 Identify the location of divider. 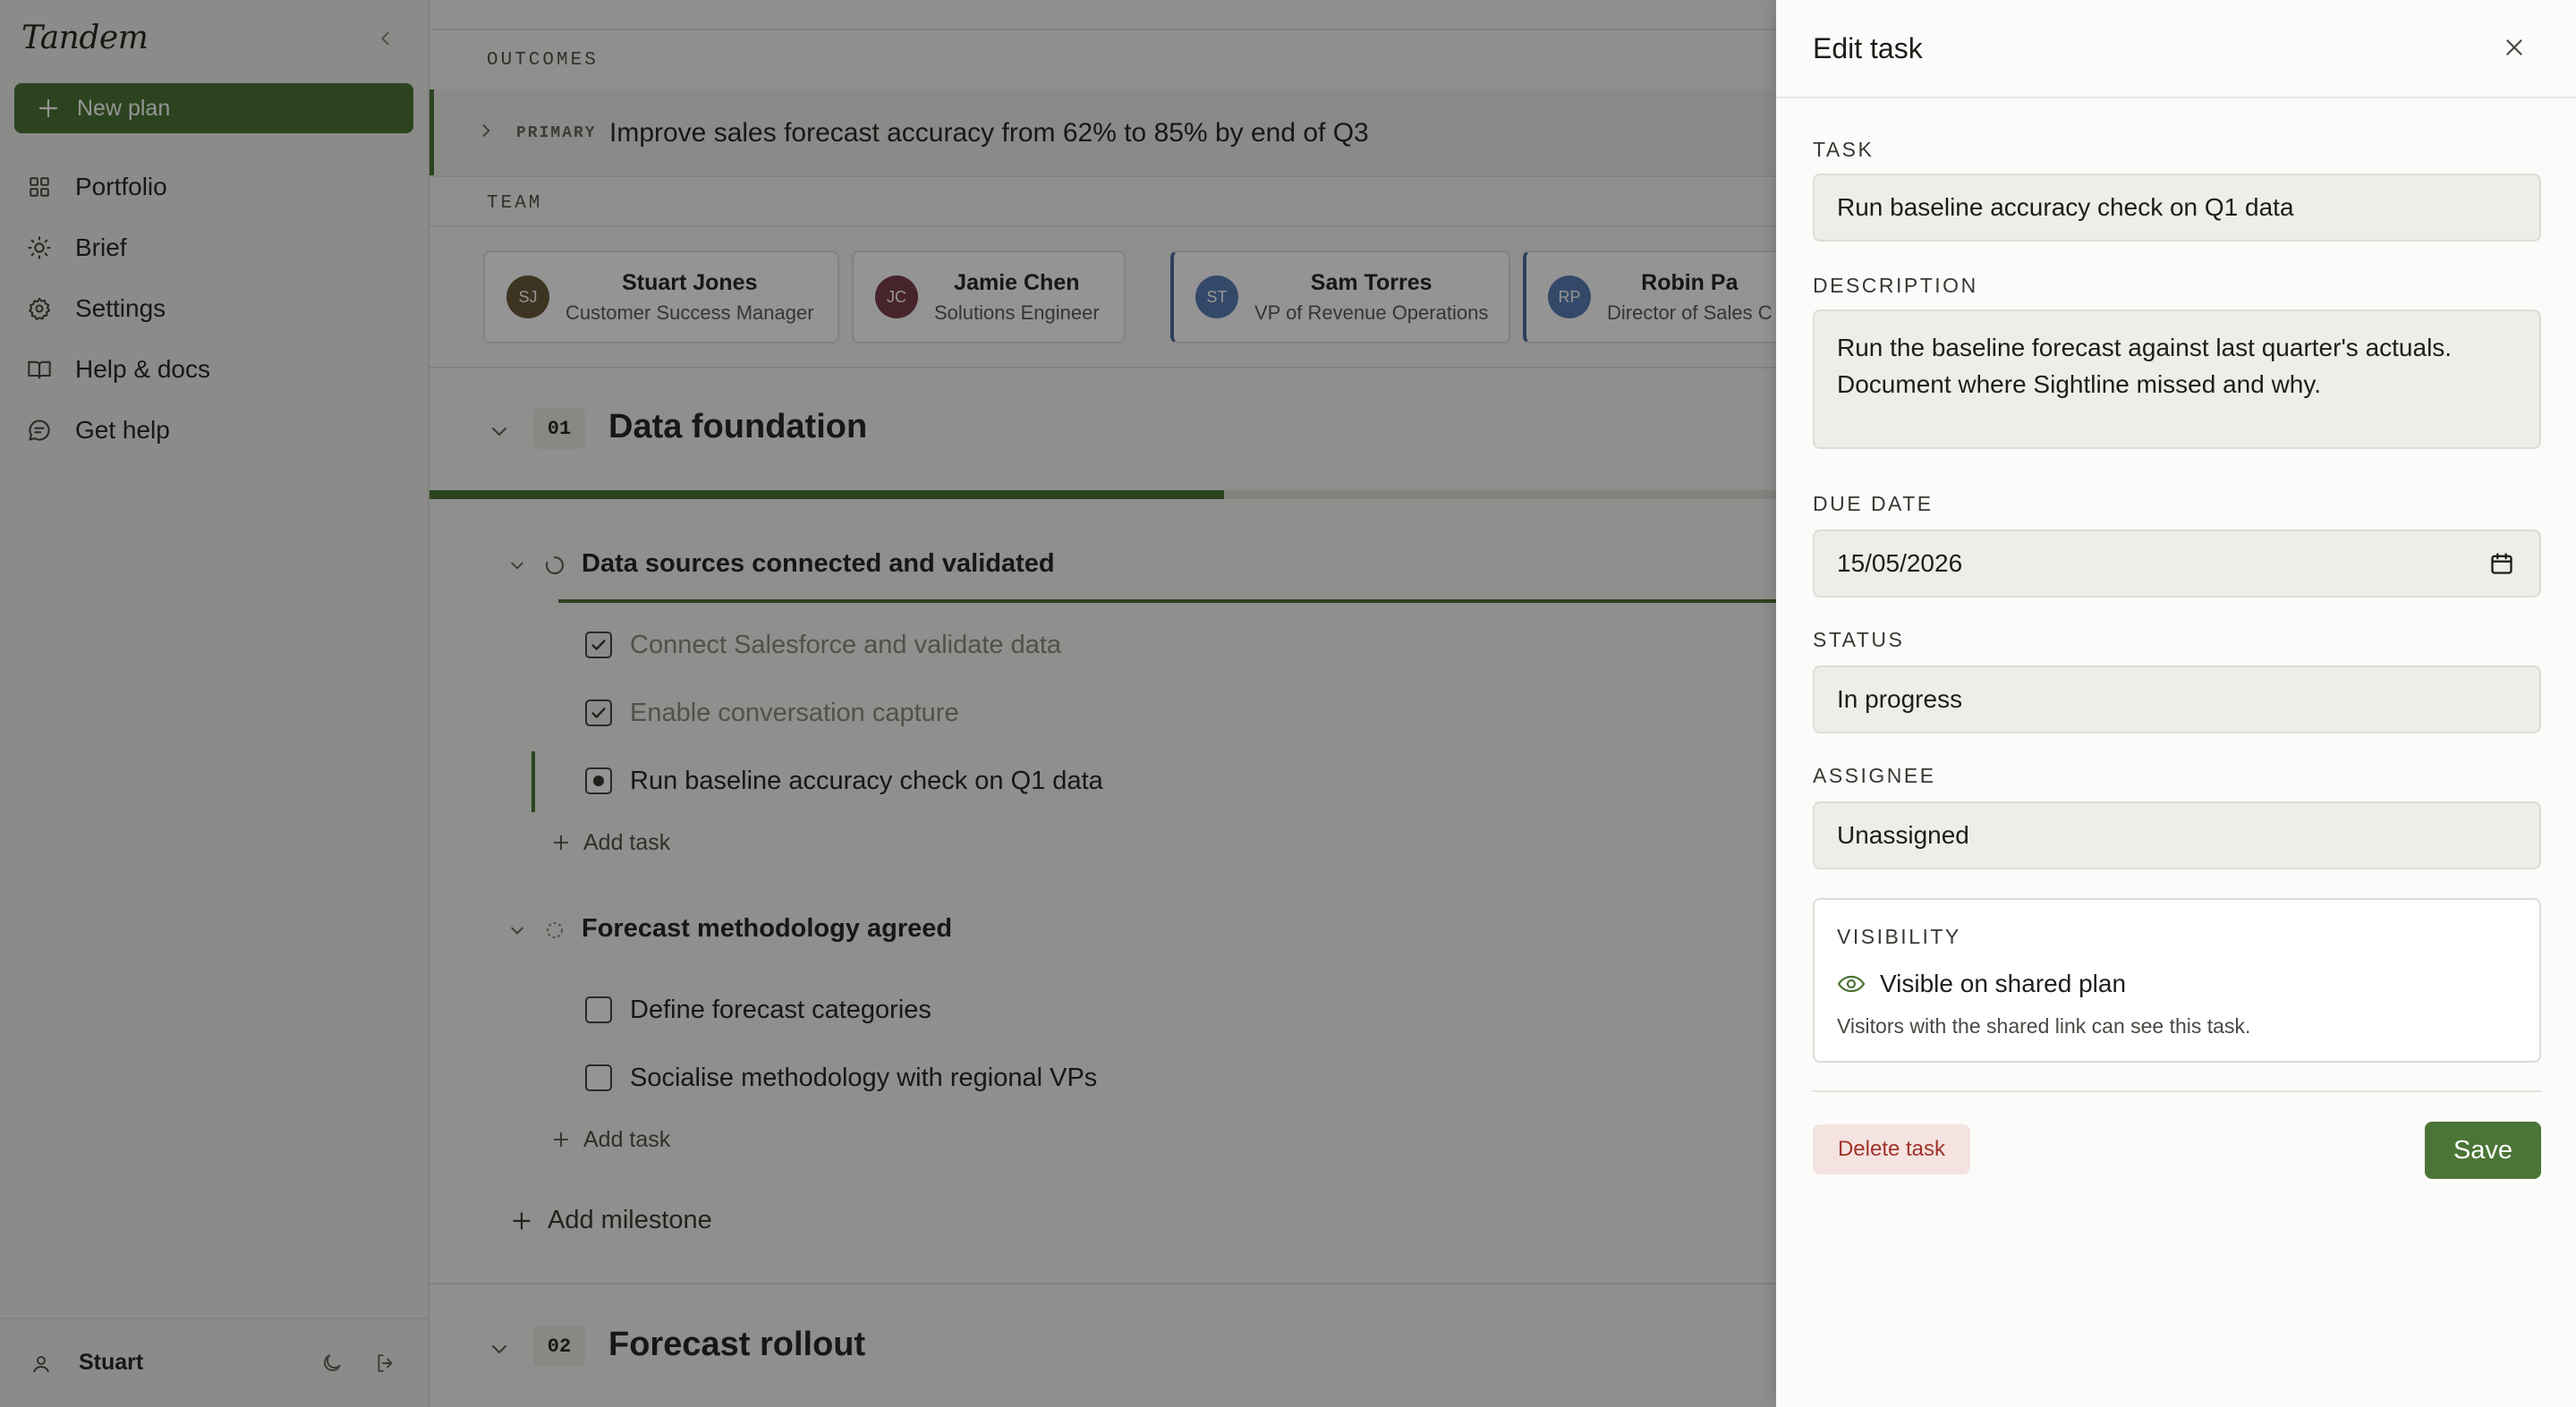
(2177, 1091).